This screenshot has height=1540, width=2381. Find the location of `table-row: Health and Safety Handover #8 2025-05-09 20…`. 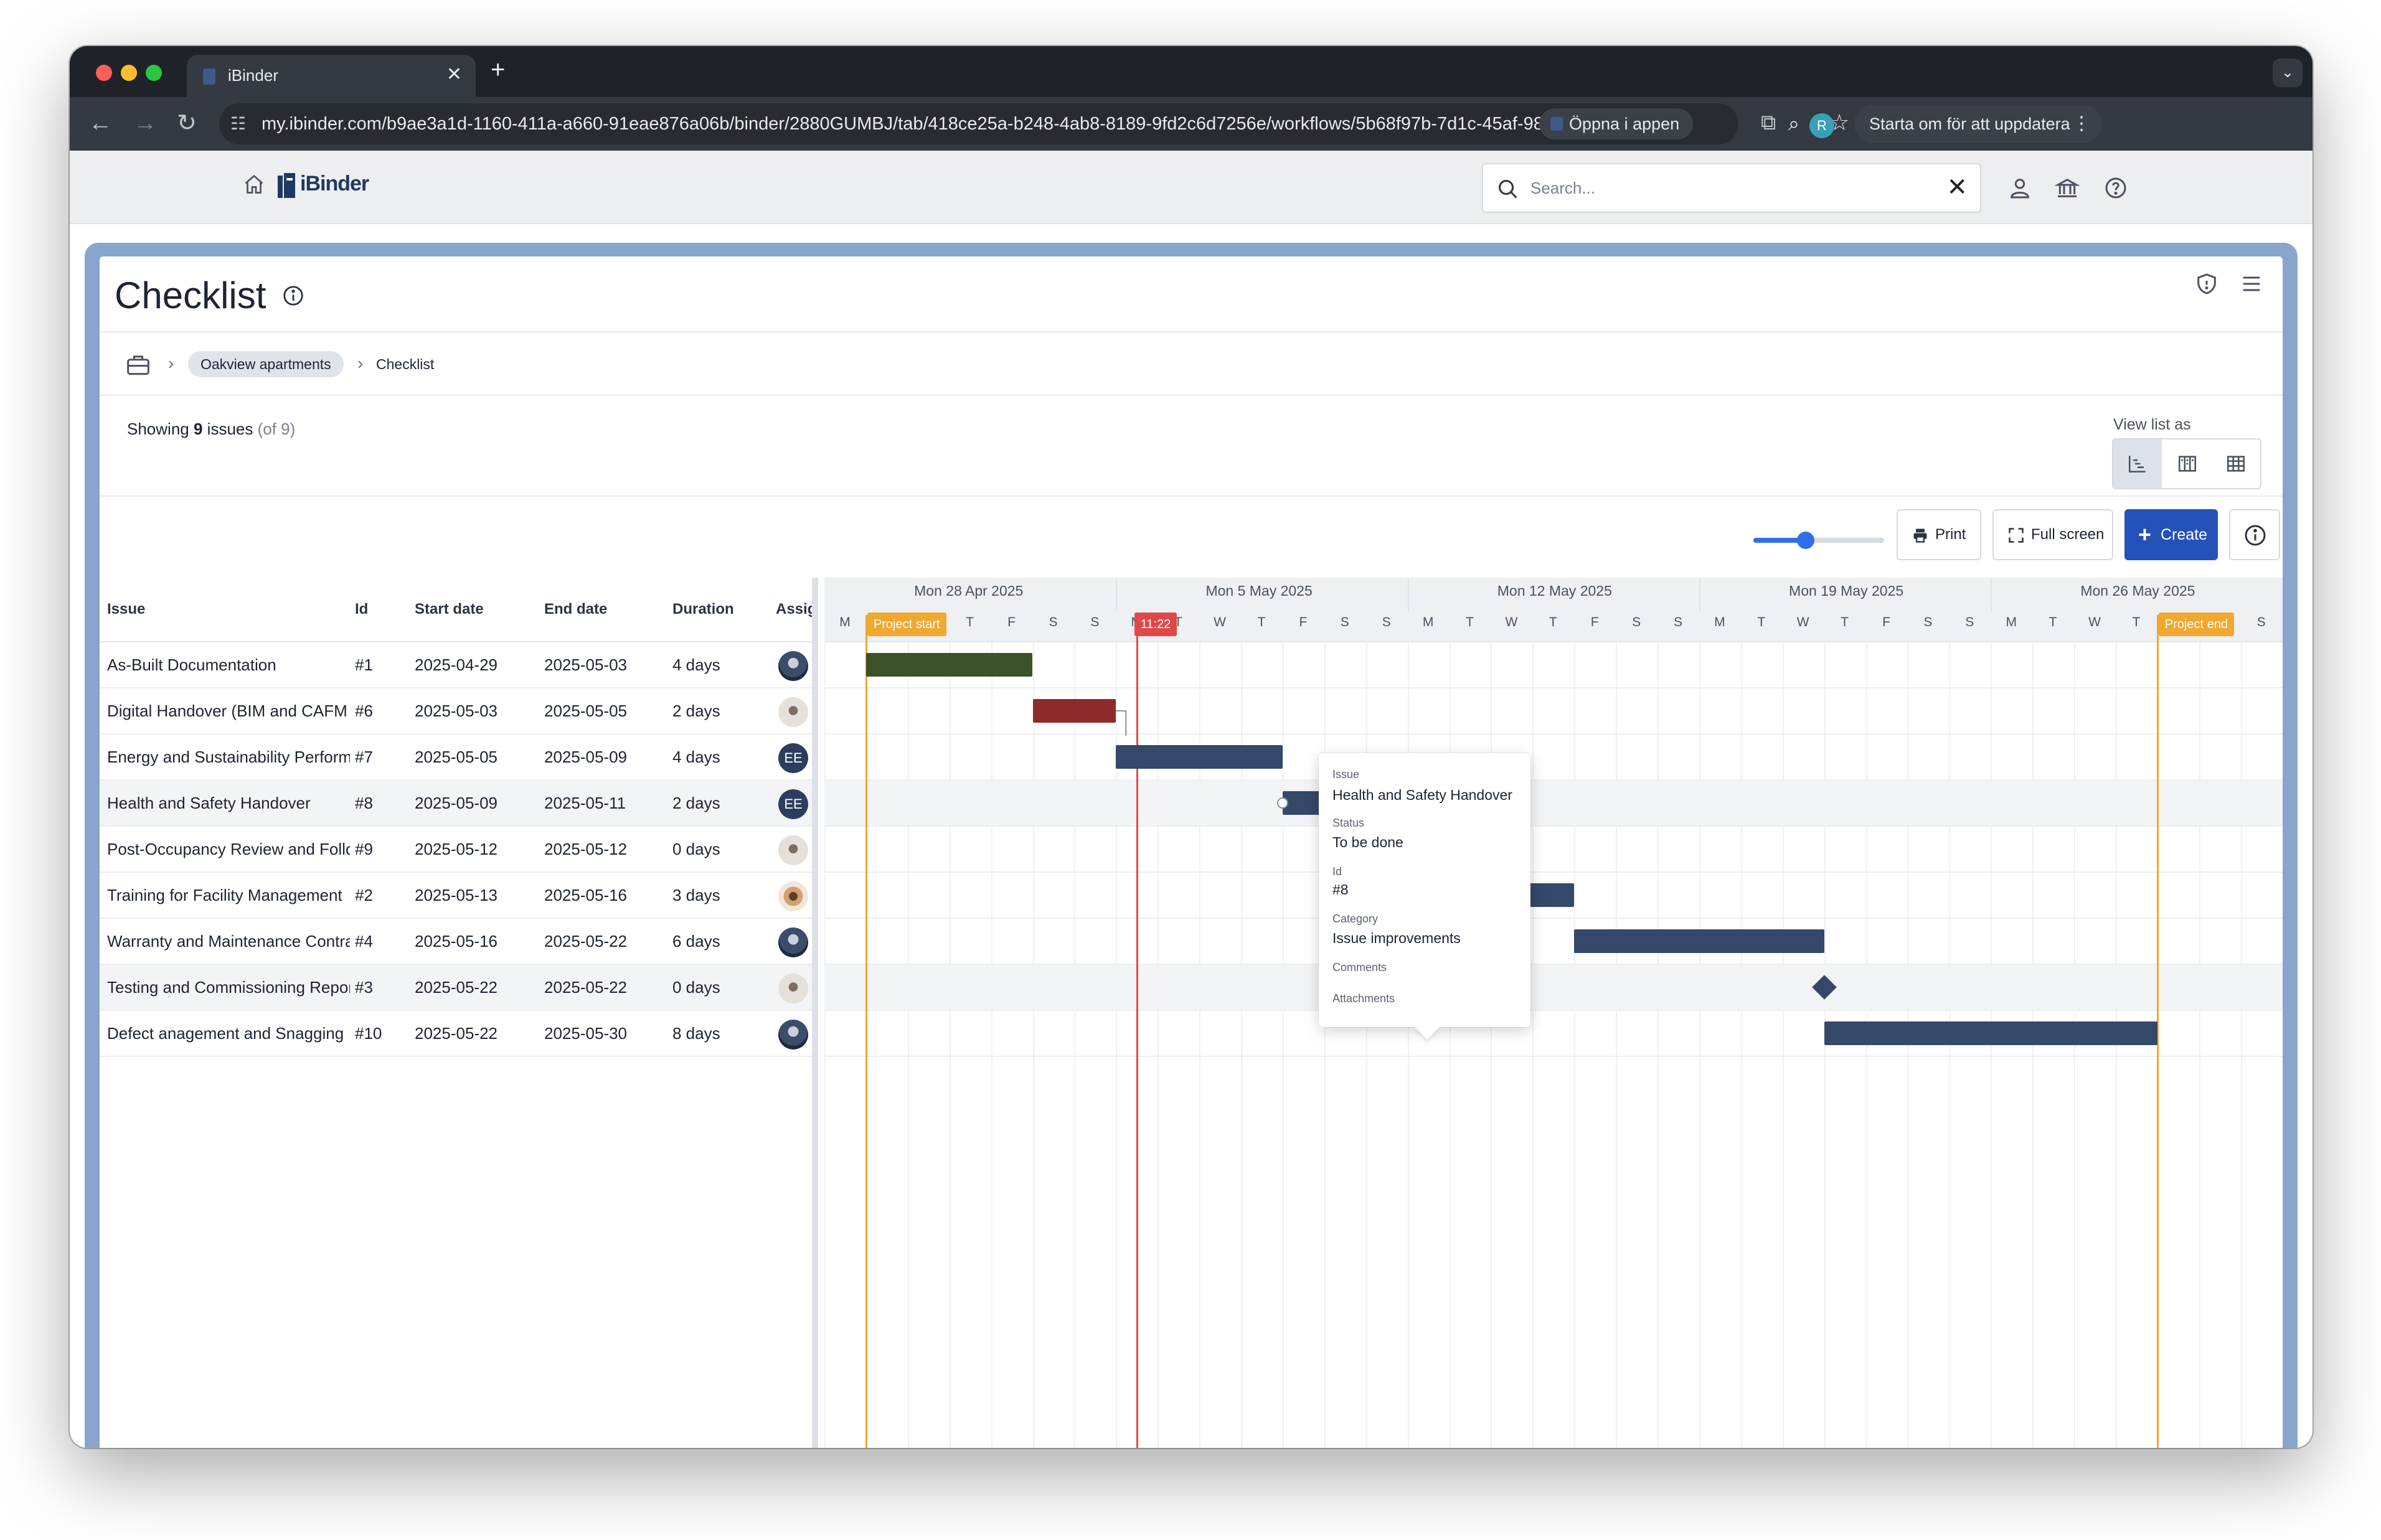

table-row: Health and Safety Handover #8 2025-05-09 20… is located at coordinates (456, 804).